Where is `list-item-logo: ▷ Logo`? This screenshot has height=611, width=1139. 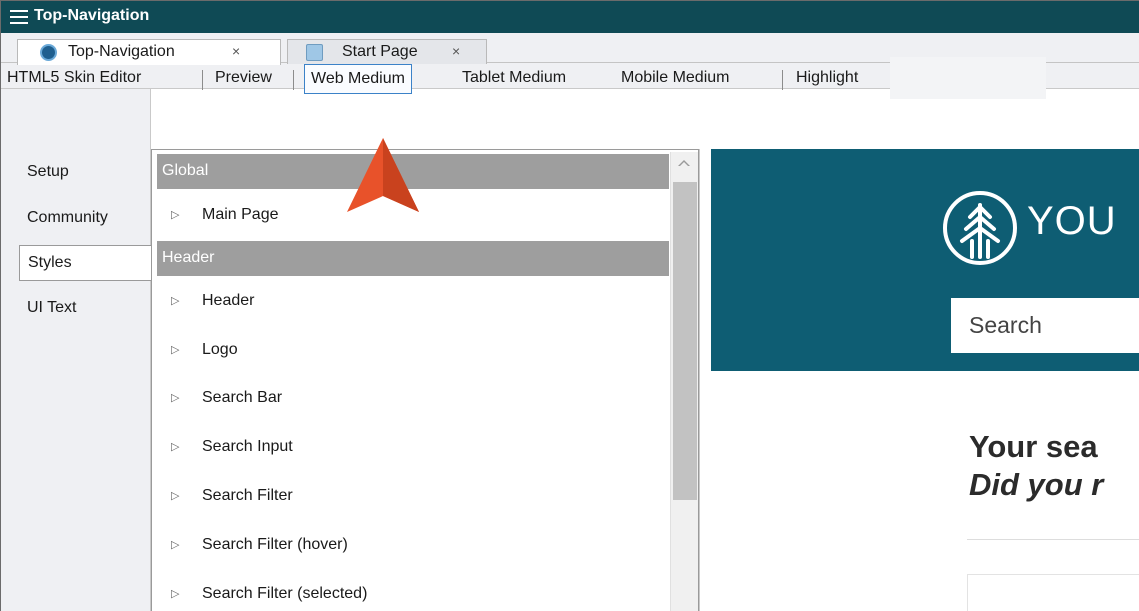 list-item-logo: ▷ Logo is located at coordinates (412, 350).